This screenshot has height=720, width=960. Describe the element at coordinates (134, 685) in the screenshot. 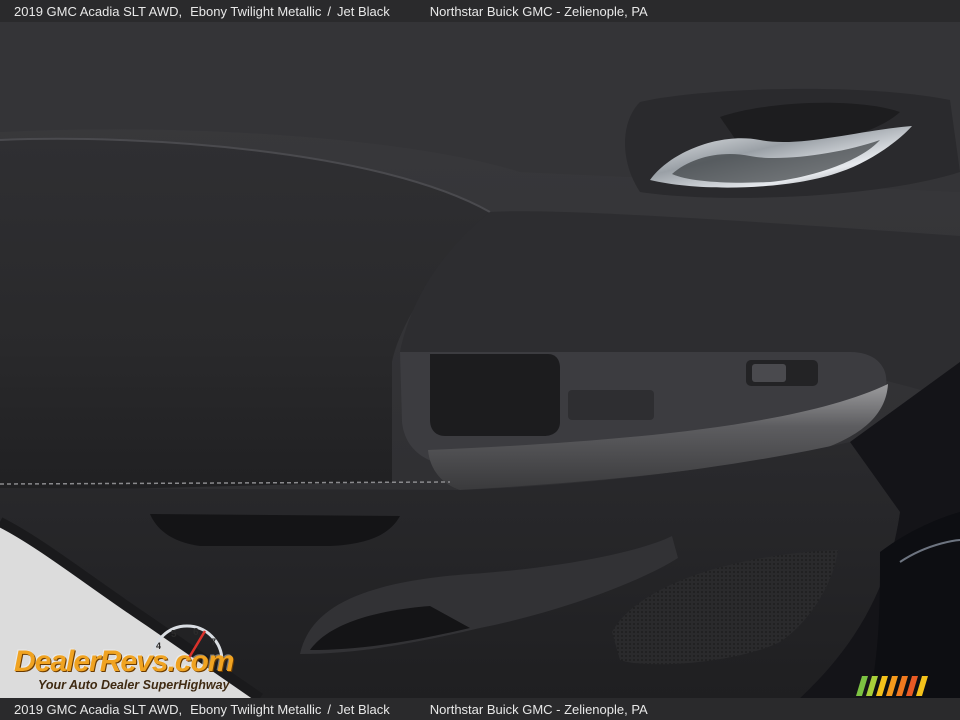

I see `watermark-tagline: Your Auto Dealer SuperHighway` at that location.